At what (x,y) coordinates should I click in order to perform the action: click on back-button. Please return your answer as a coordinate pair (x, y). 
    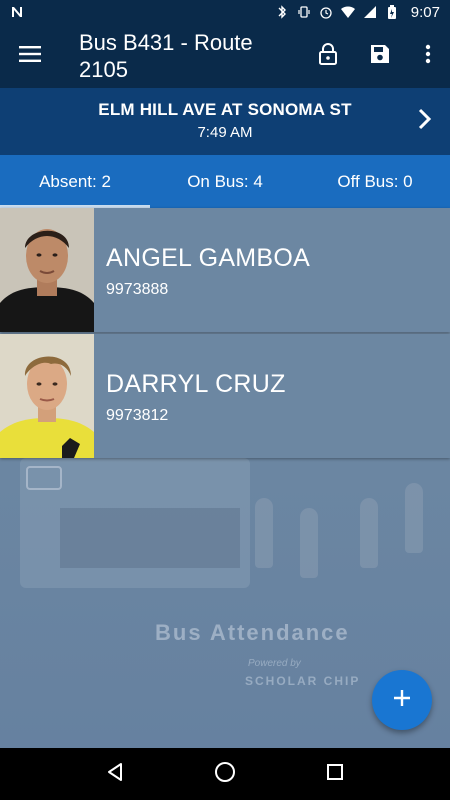
    Looking at the image, I should click on (115, 774).